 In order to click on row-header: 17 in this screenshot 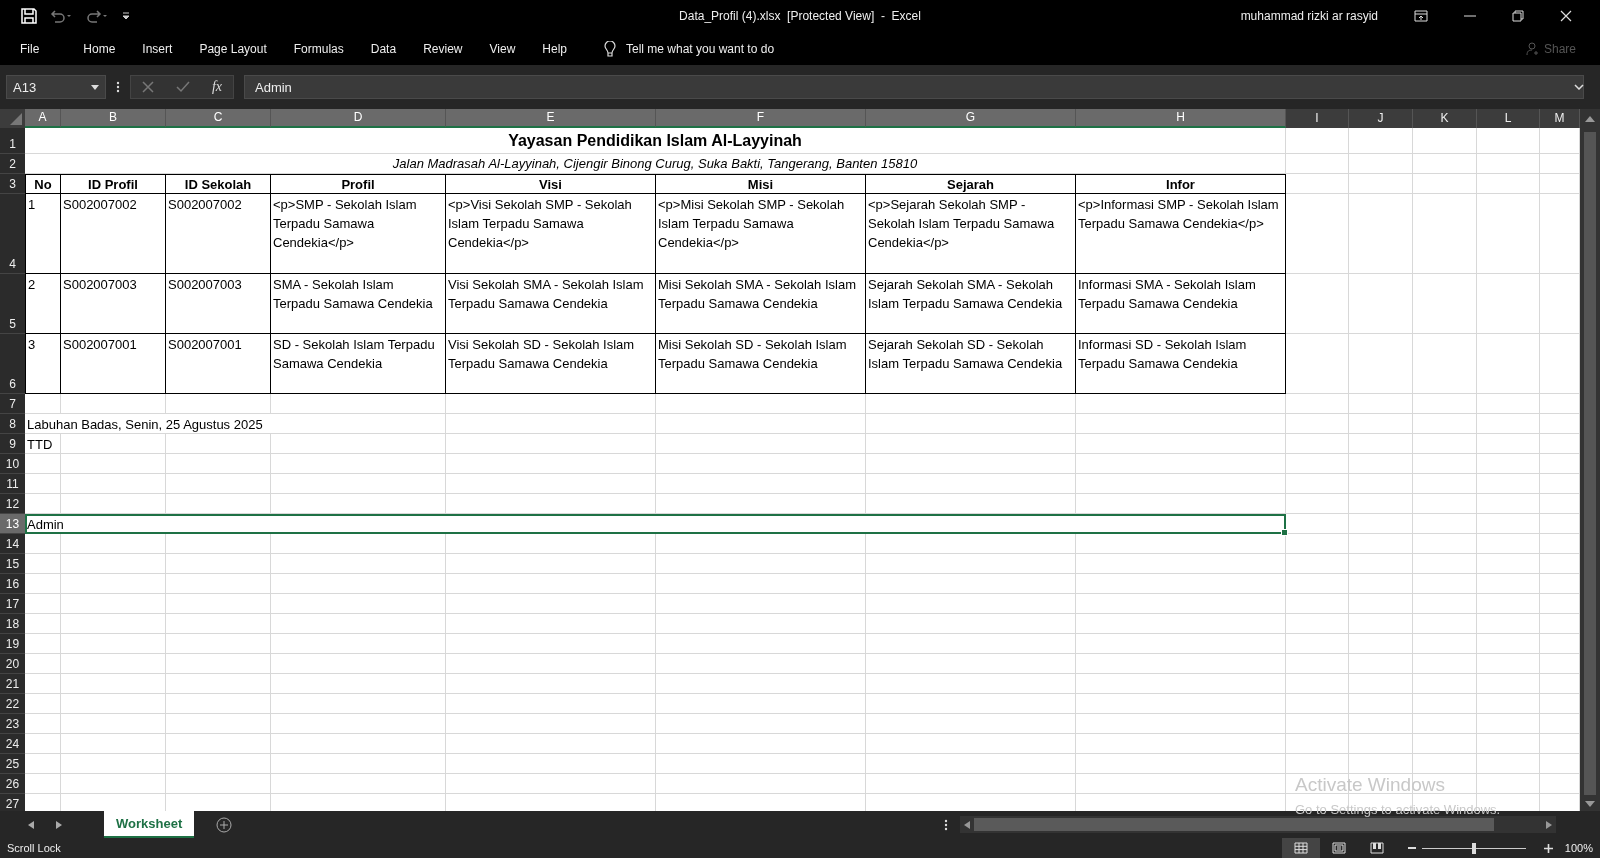, I will do `click(12, 604)`.